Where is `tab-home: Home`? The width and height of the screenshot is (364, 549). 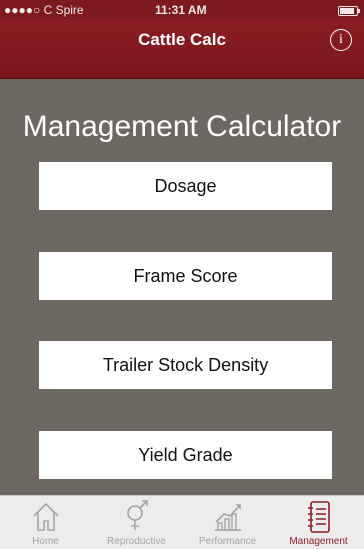 tab-home: Home is located at coordinates (45, 522).